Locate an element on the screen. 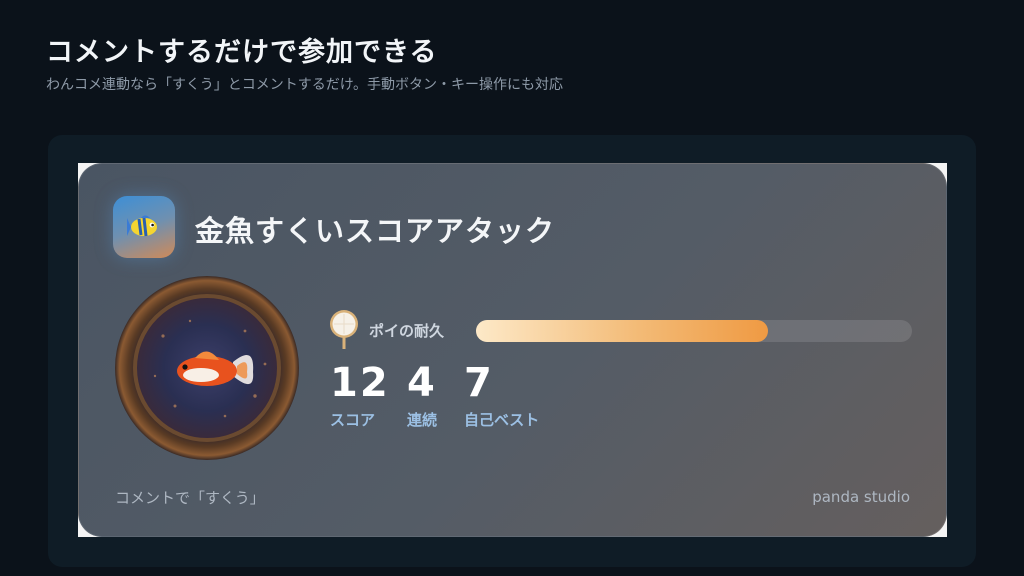 The width and height of the screenshot is (1024, 576). durability-bar-fill is located at coordinates (622, 331).